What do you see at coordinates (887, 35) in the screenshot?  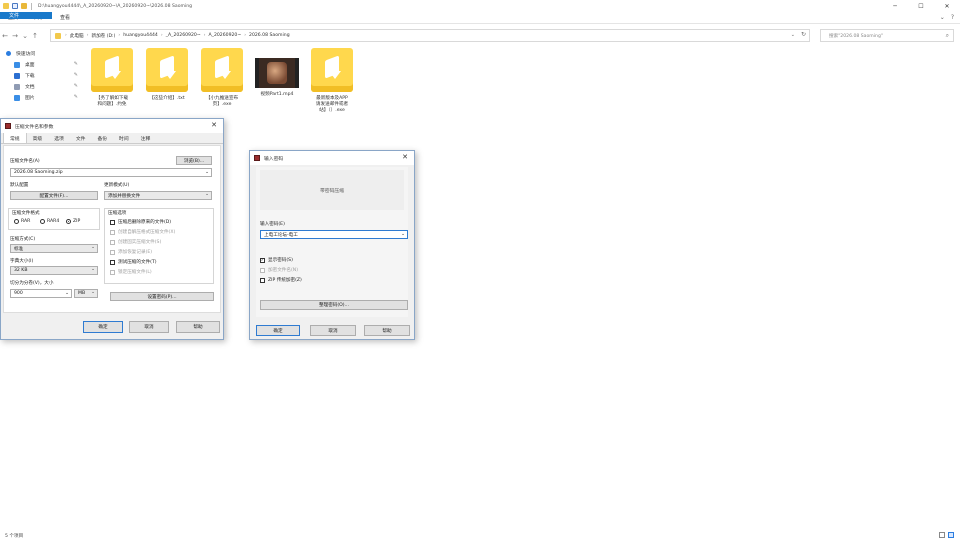 I see `search-input: 搜索"2026.08 Saoming" ⌕` at bounding box center [887, 35].